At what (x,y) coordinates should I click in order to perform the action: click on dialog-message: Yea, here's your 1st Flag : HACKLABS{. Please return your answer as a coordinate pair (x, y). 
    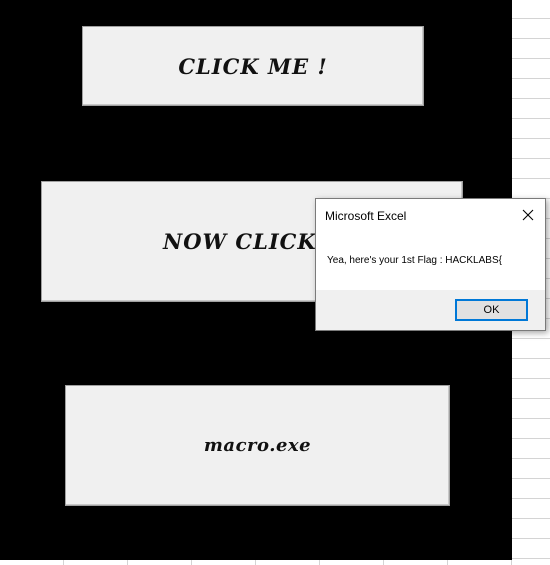
    Looking at the image, I should click on (414, 260).